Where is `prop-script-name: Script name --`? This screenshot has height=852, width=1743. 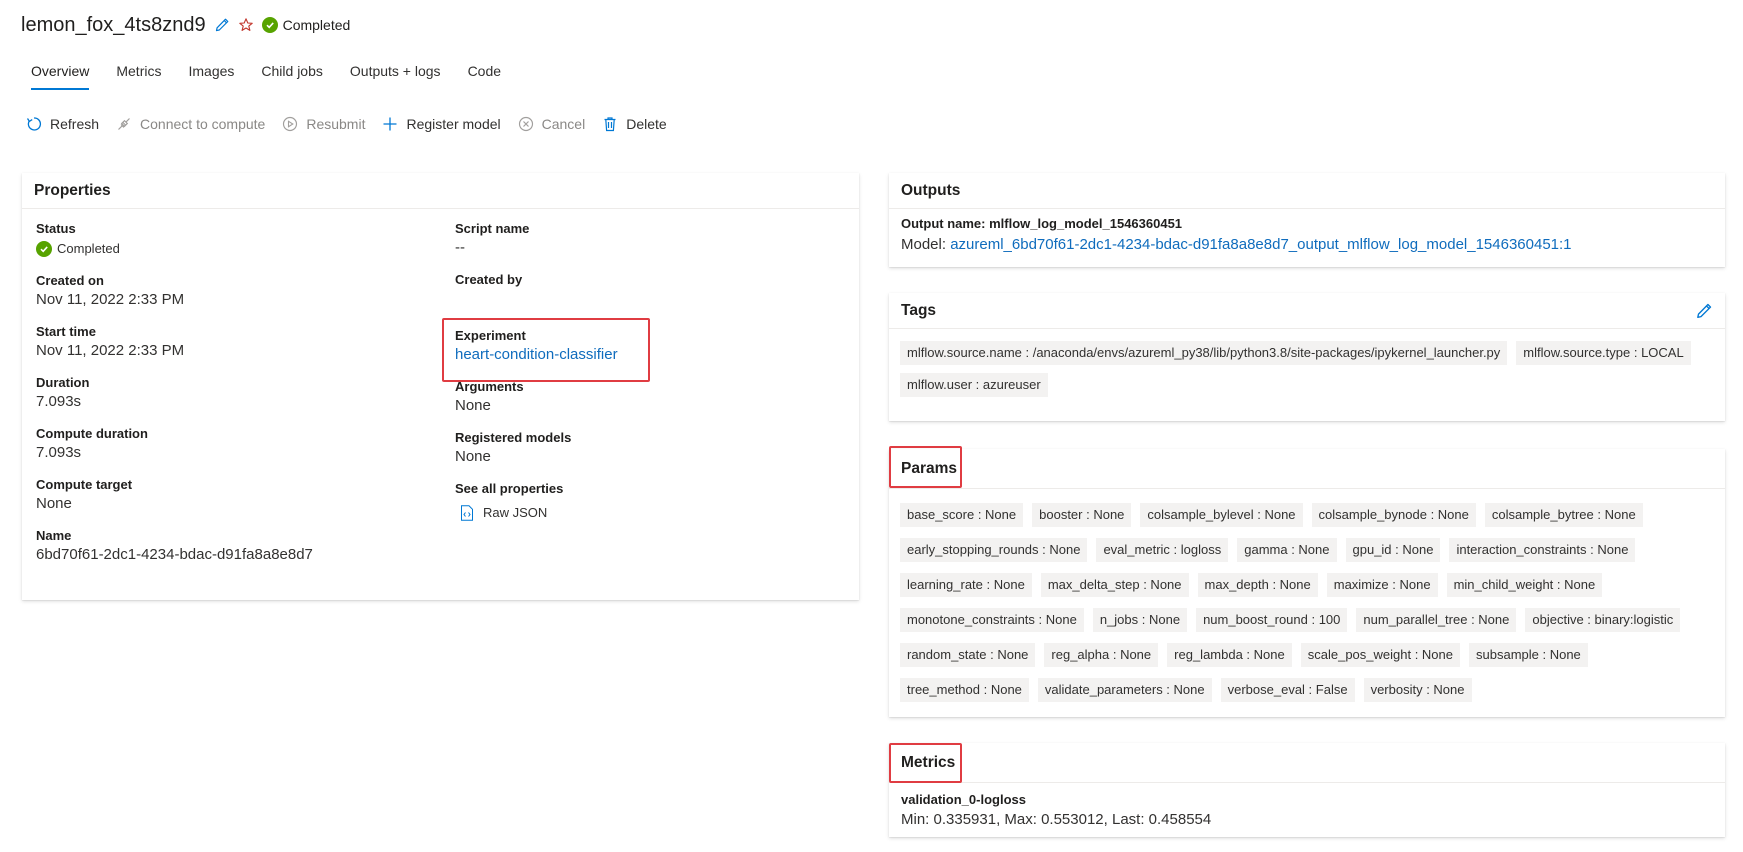
prop-script-name: Script name -- is located at coordinates (645, 239).